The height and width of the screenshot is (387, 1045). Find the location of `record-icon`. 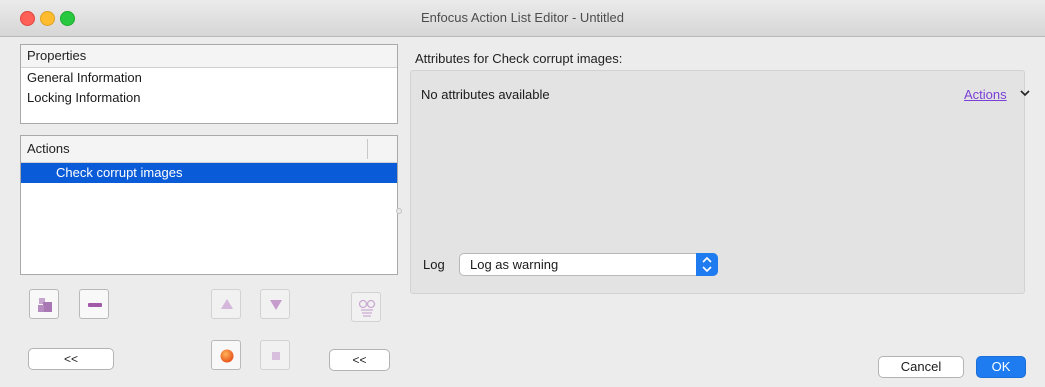

record-icon is located at coordinates (227, 356).